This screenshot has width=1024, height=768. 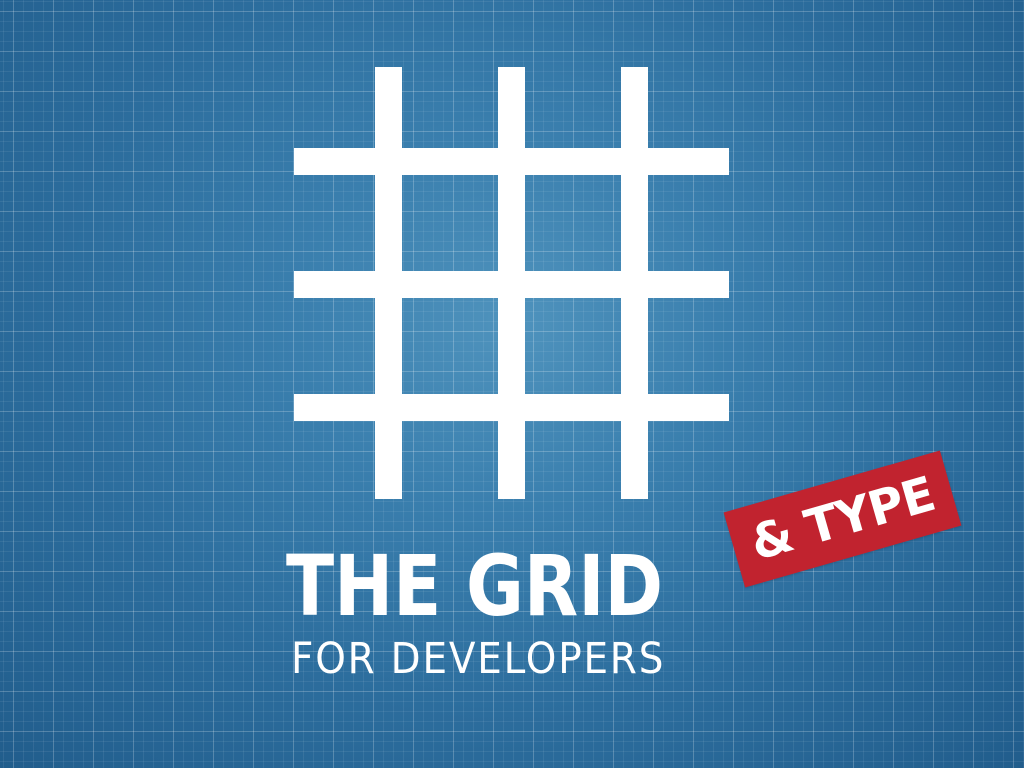 I want to click on grid-horizontal-bar-top, so click(x=511, y=161).